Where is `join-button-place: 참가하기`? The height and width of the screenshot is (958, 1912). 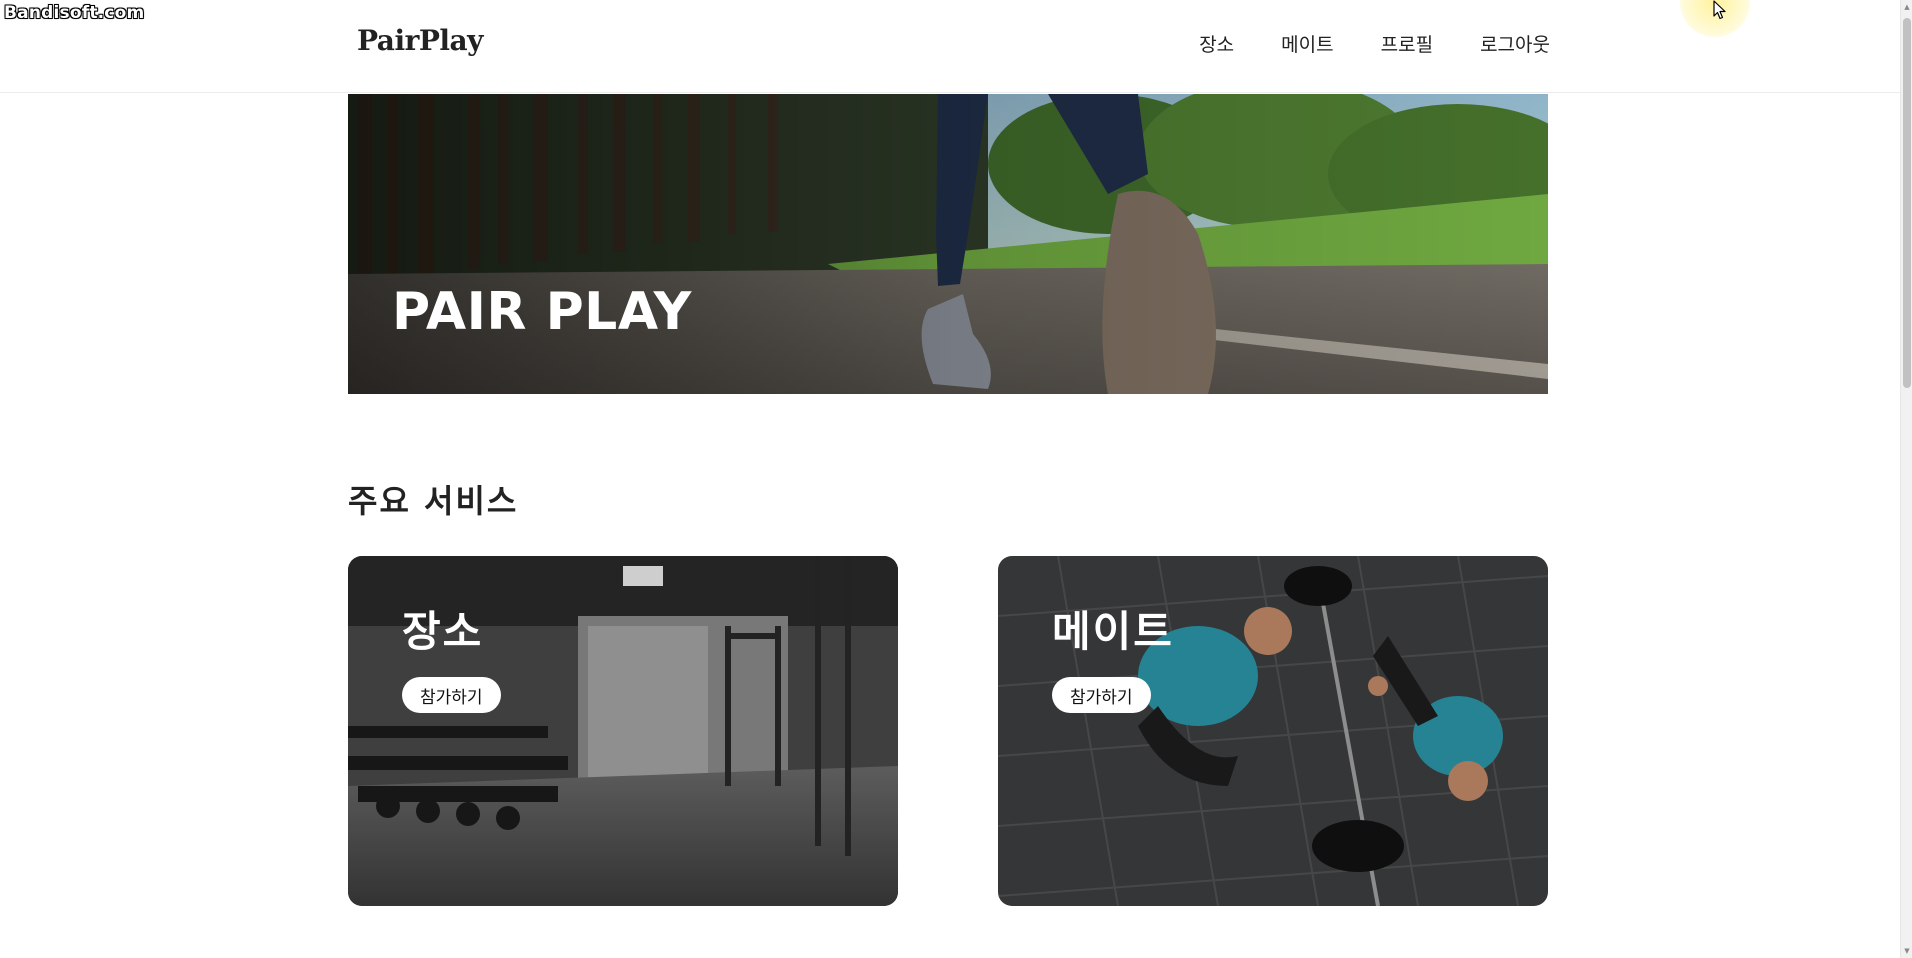
join-button-place: 참가하기 is located at coordinates (451, 695).